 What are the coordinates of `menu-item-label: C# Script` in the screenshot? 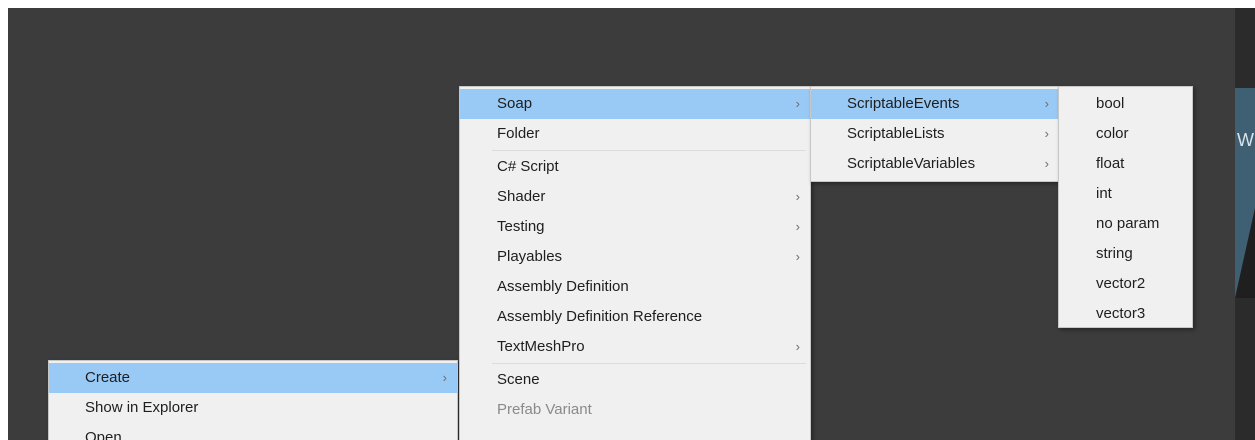 It's located at (528, 166).